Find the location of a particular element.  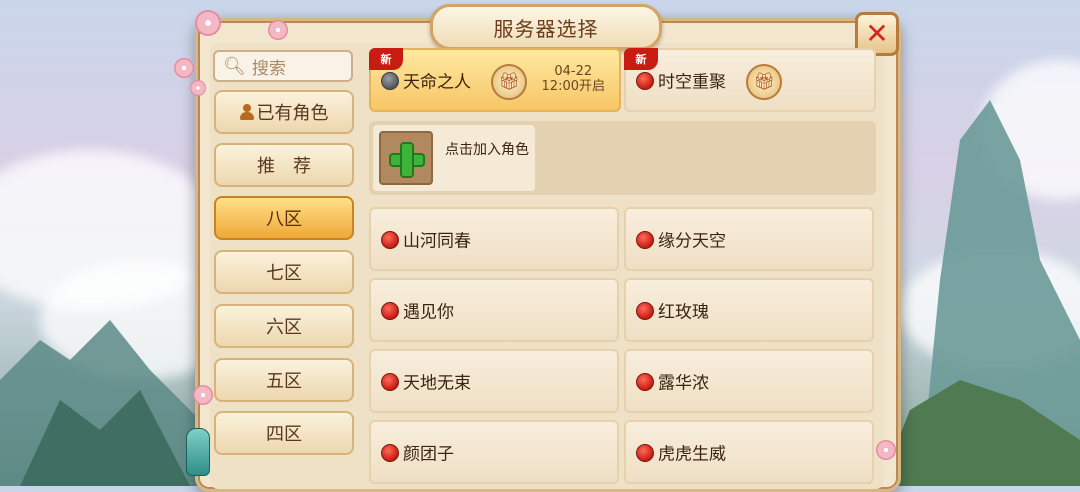

server-name: 红玫瑰 is located at coordinates (683, 312).